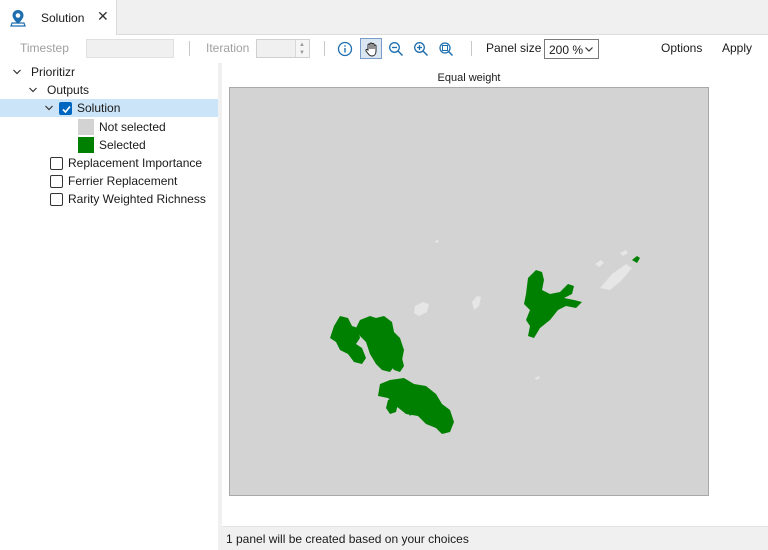  I want to click on zoom-out-icon, so click(396, 48).